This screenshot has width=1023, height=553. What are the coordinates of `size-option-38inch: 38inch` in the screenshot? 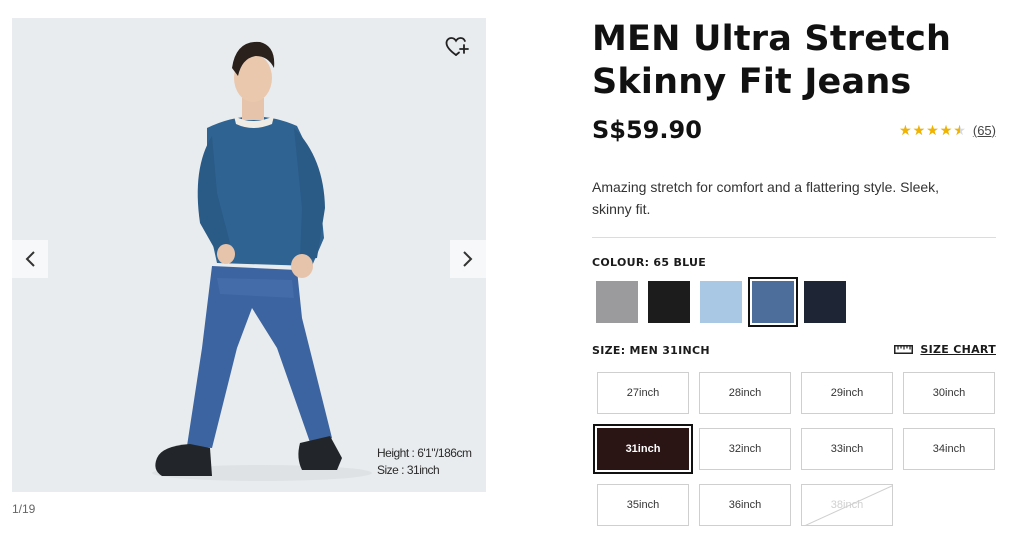 It's located at (847, 505).